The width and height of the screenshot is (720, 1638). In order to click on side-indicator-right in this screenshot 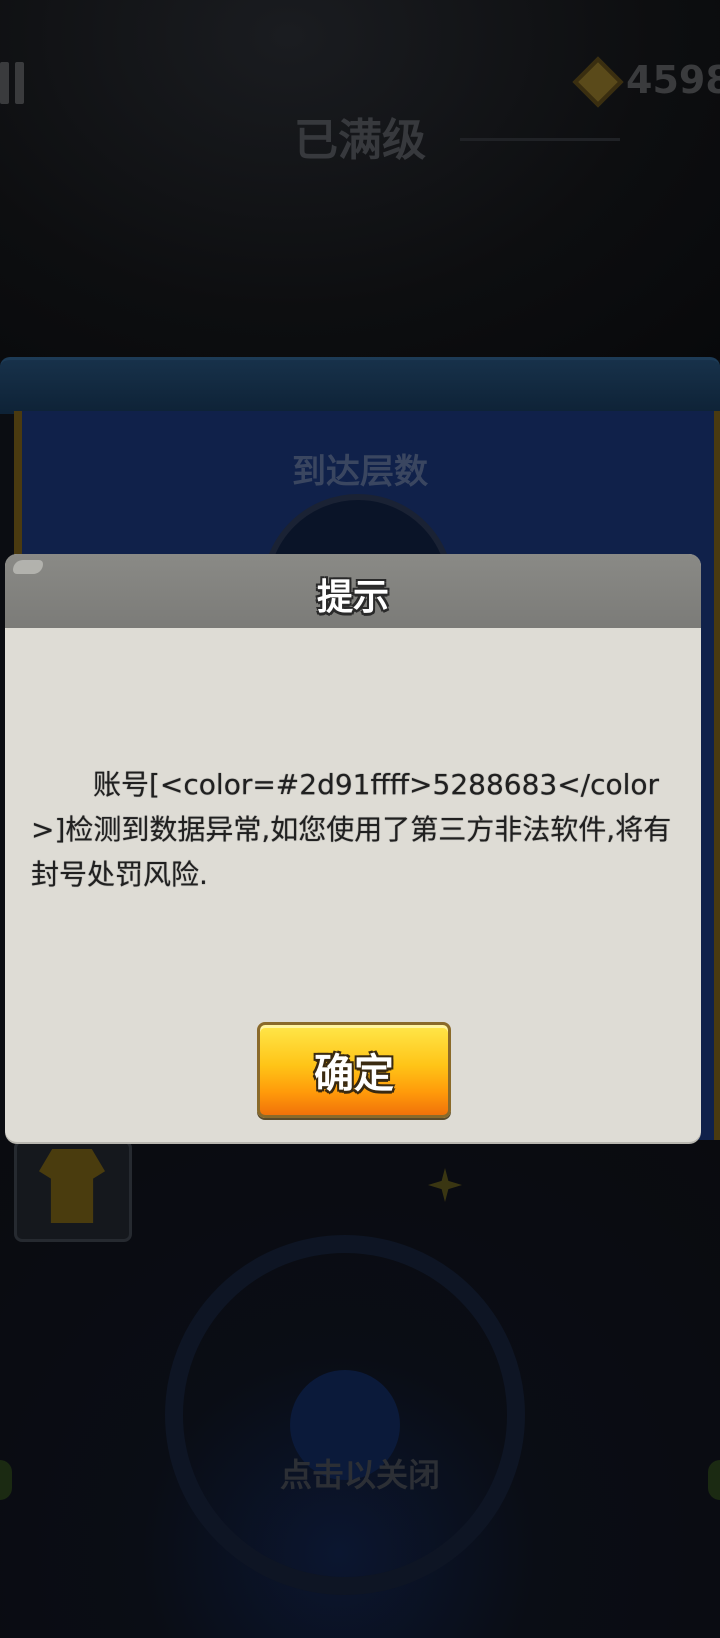, I will do `click(714, 1480)`.